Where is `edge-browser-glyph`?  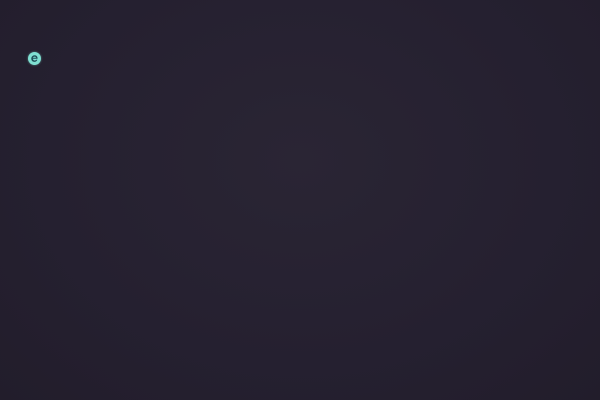
edge-browser-glyph is located at coordinates (34, 58).